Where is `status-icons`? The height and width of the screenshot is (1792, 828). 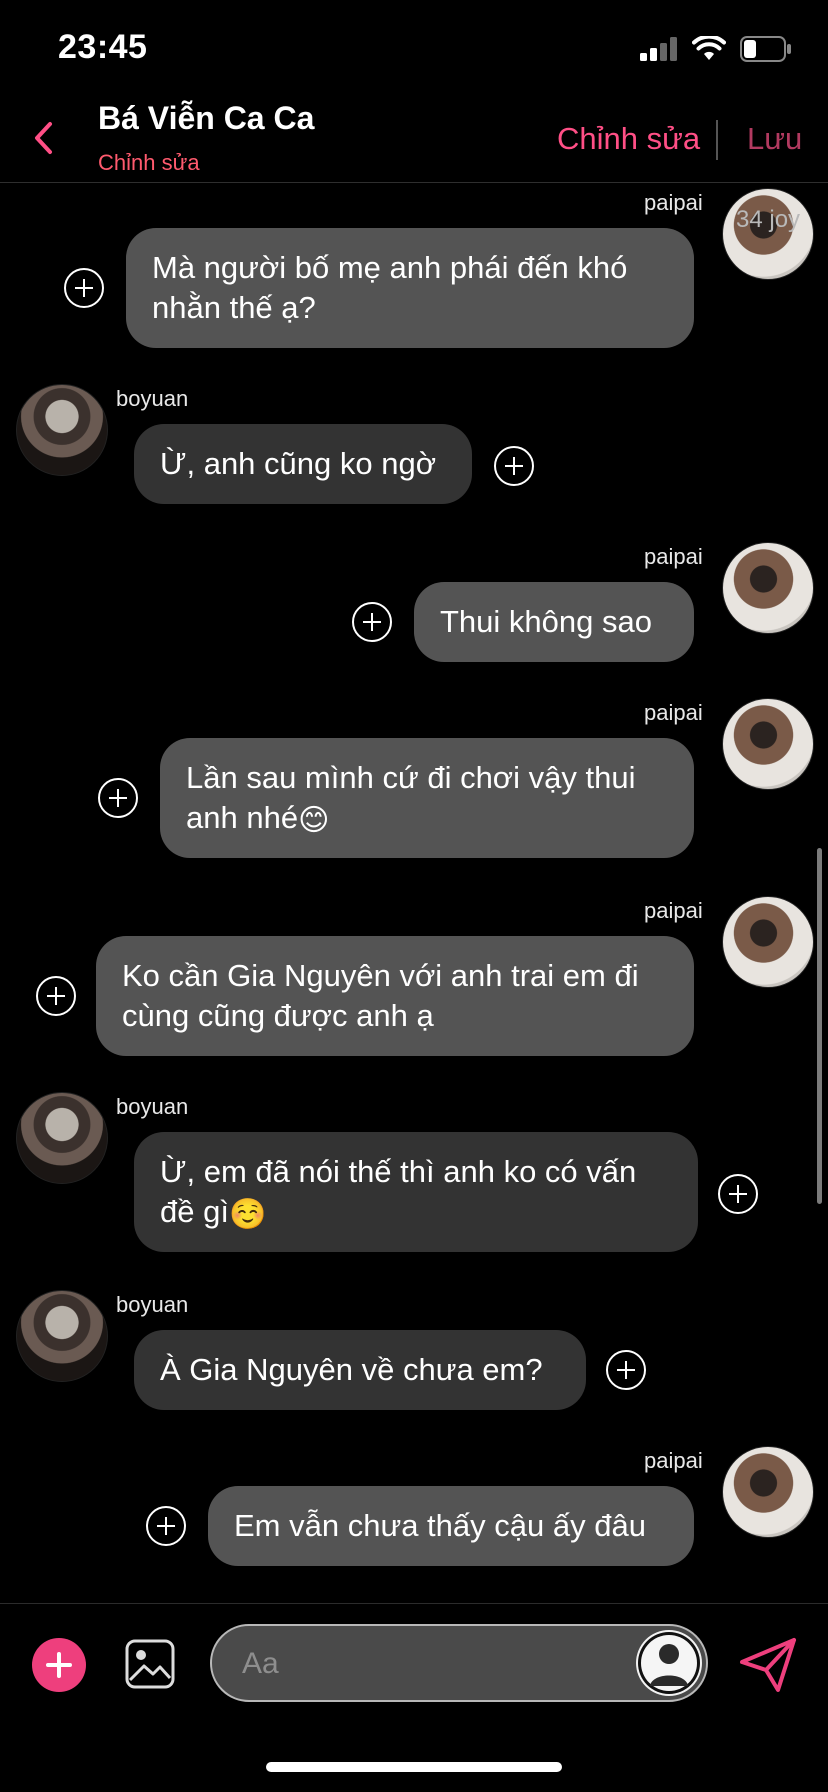 status-icons is located at coordinates (716, 49).